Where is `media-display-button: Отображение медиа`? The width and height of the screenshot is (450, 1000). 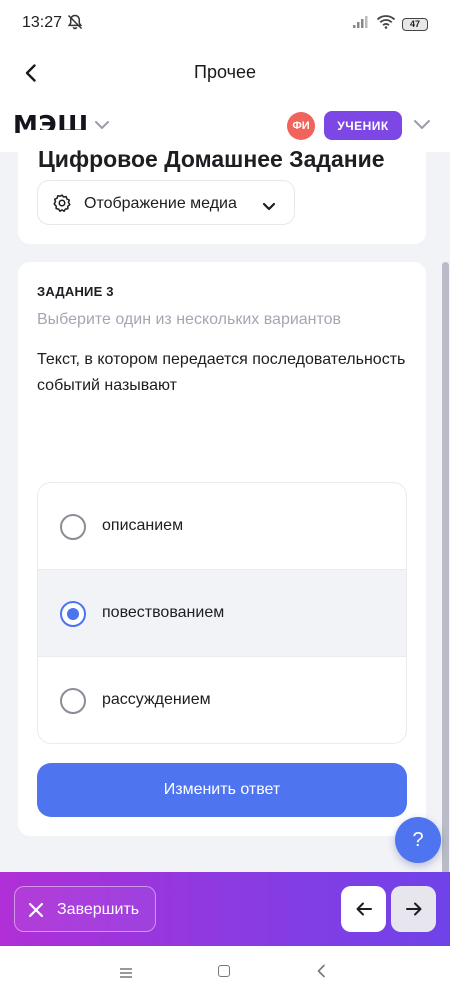 media-display-button: Отображение медиа is located at coordinates (166, 202).